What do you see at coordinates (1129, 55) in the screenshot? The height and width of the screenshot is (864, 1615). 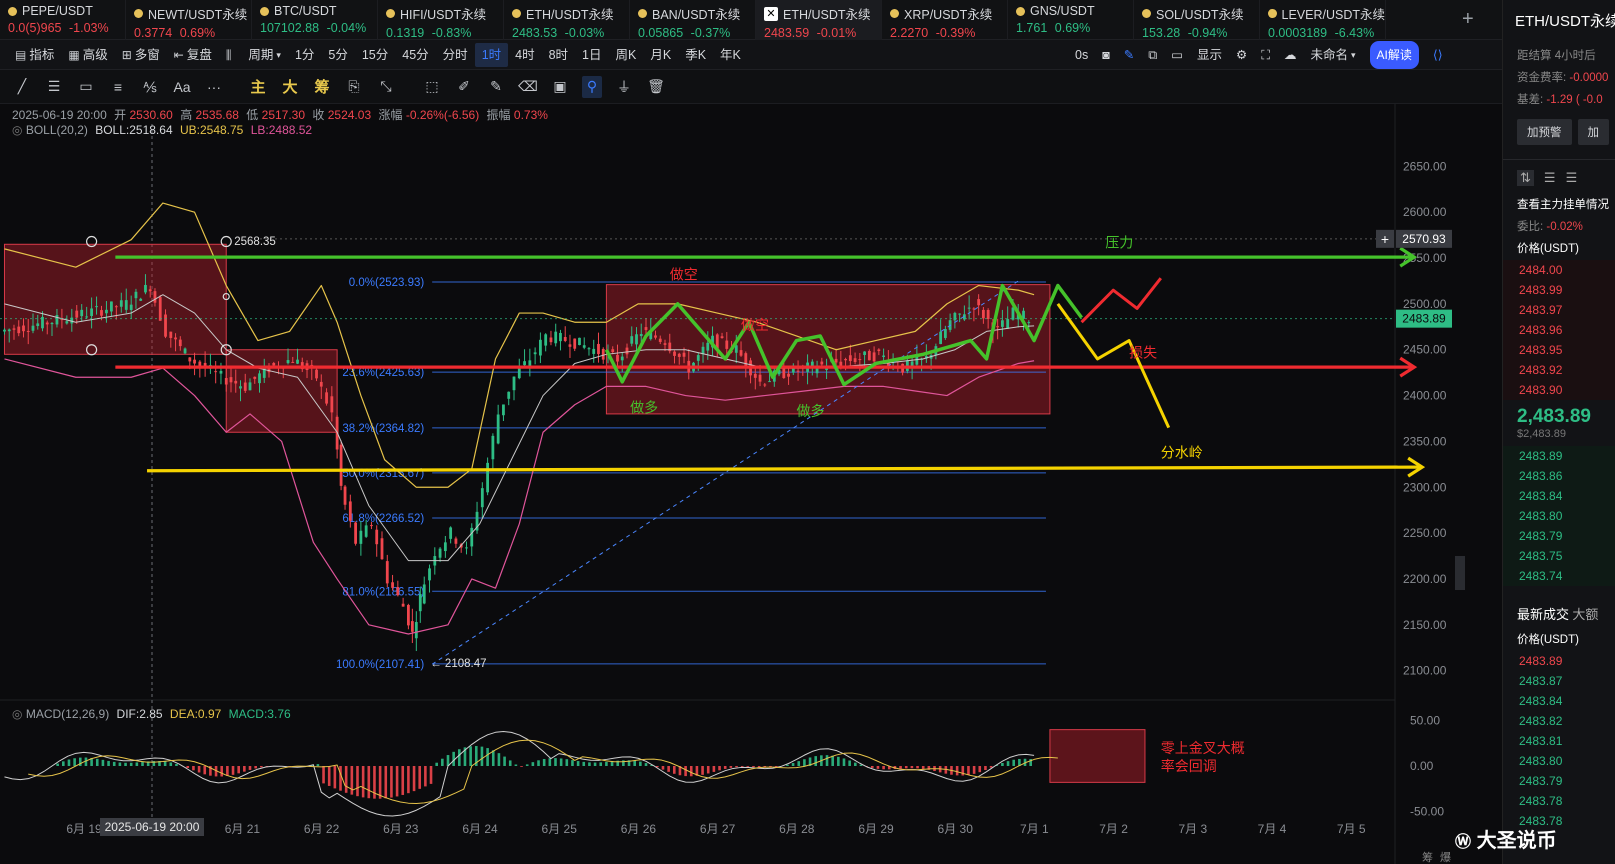 I see `edit-icon: ✎` at bounding box center [1129, 55].